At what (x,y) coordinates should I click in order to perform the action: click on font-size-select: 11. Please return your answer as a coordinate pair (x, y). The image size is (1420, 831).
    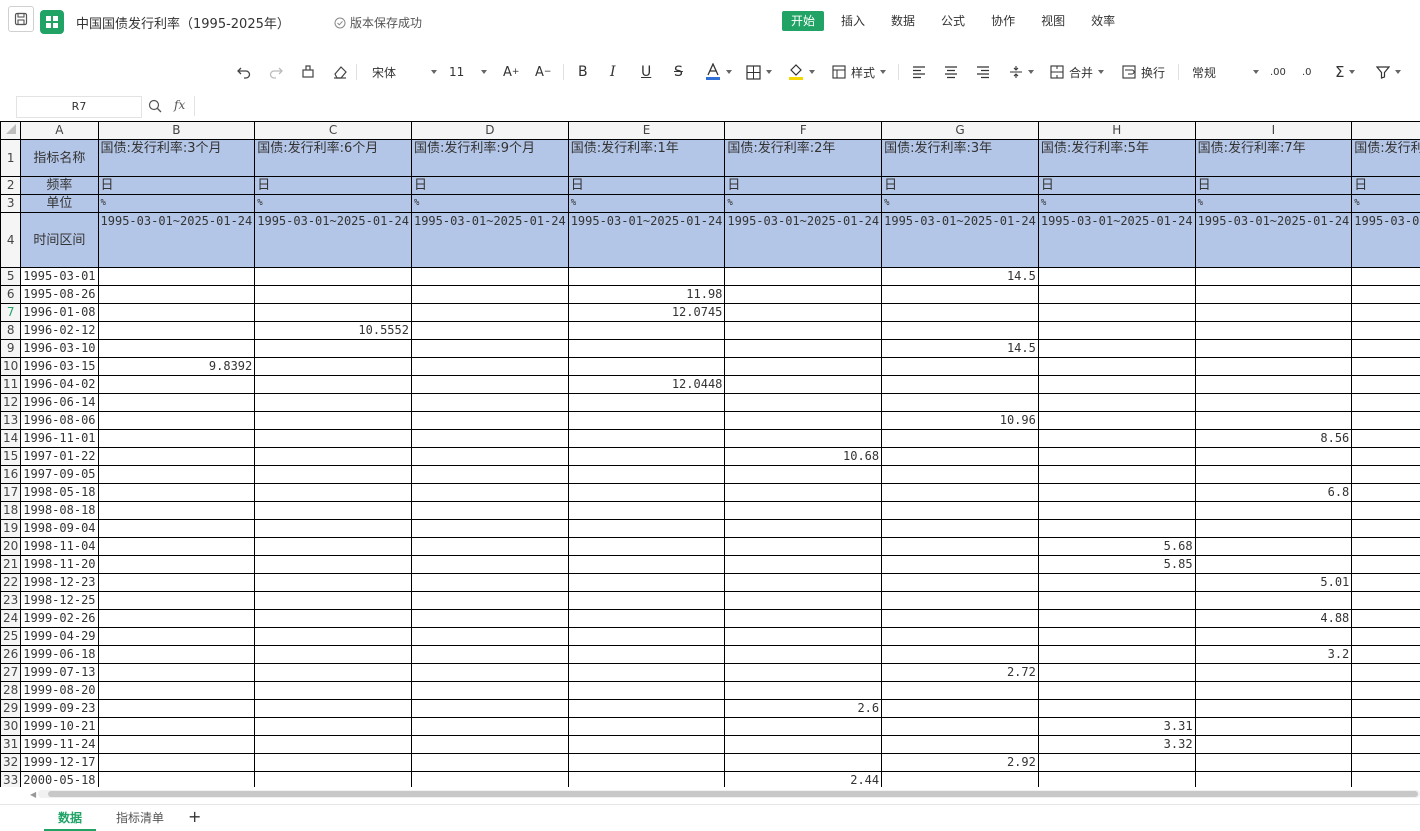
    Looking at the image, I should click on (468, 72).